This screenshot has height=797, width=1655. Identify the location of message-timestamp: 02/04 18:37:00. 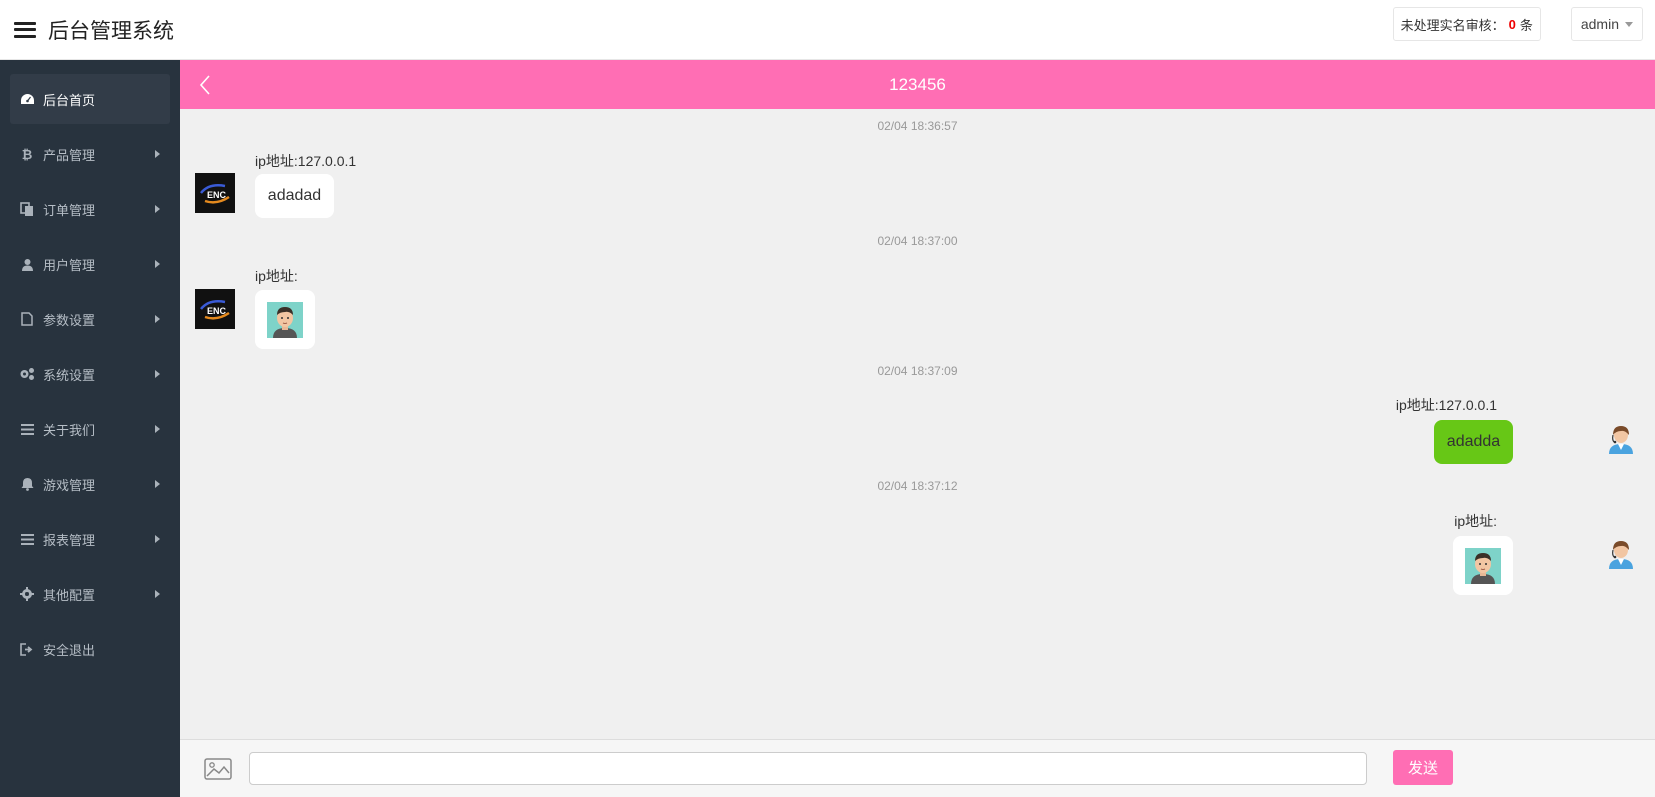
(917, 241).